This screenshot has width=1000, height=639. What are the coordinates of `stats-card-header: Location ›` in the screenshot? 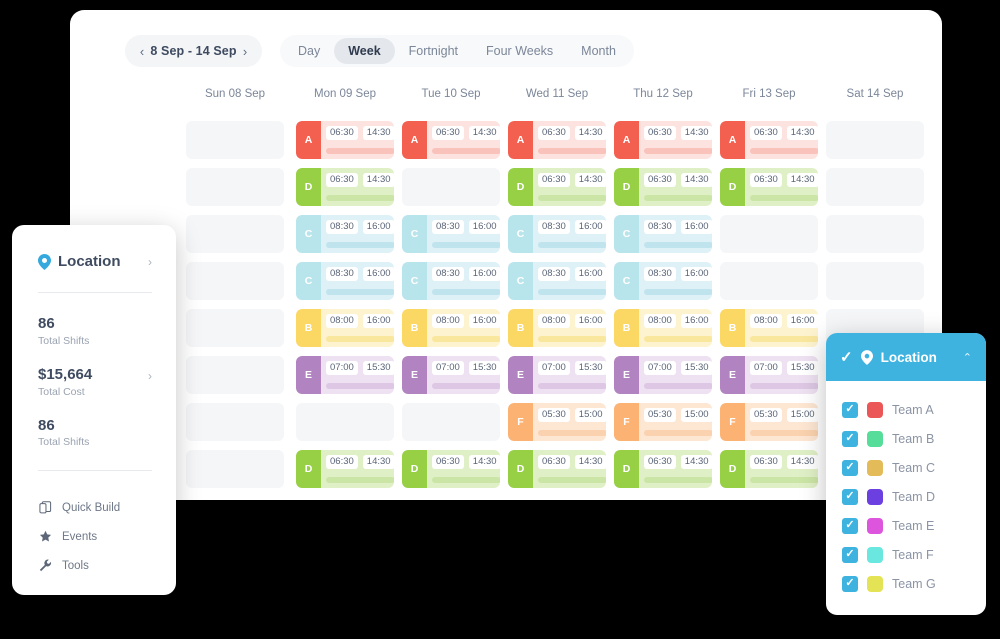 It's located at (95, 261).